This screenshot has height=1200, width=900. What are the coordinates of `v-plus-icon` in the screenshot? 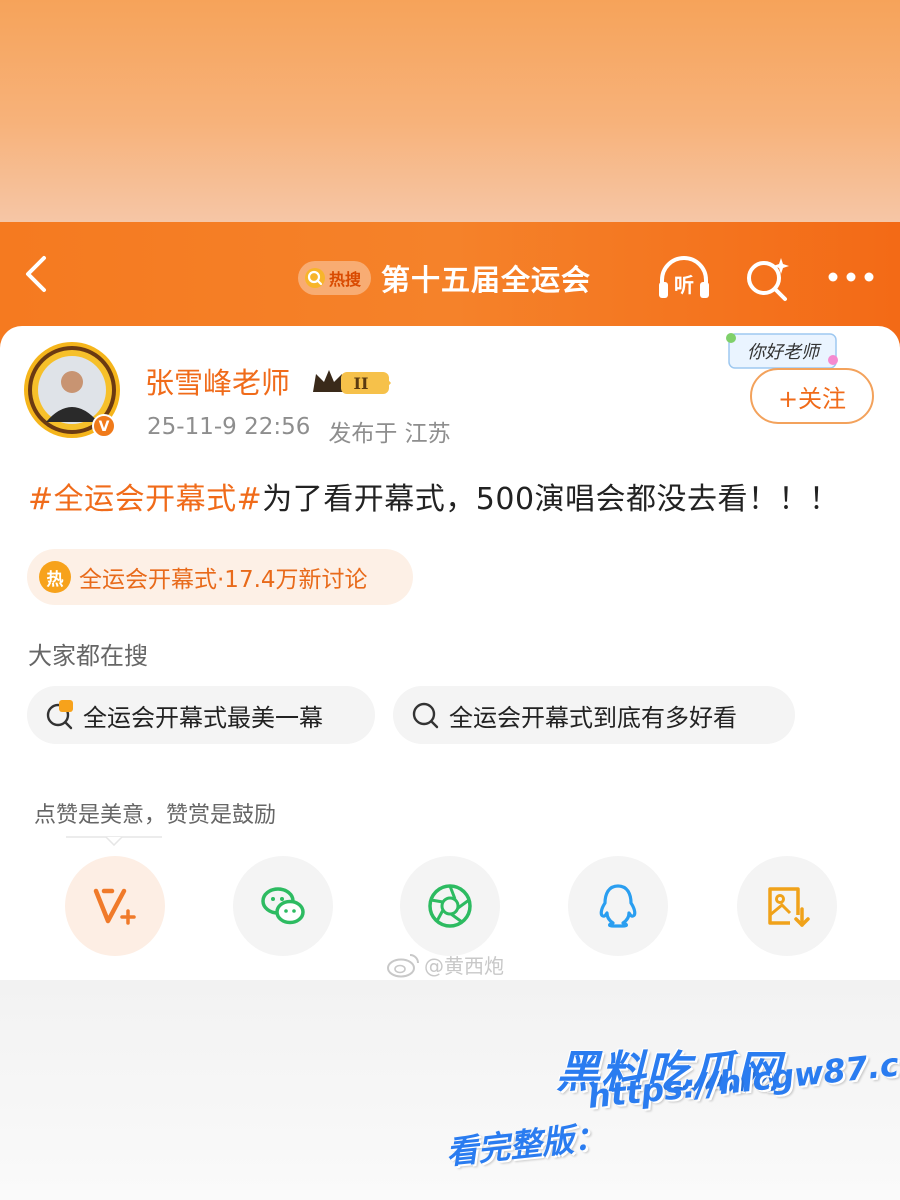 It's located at (114, 906).